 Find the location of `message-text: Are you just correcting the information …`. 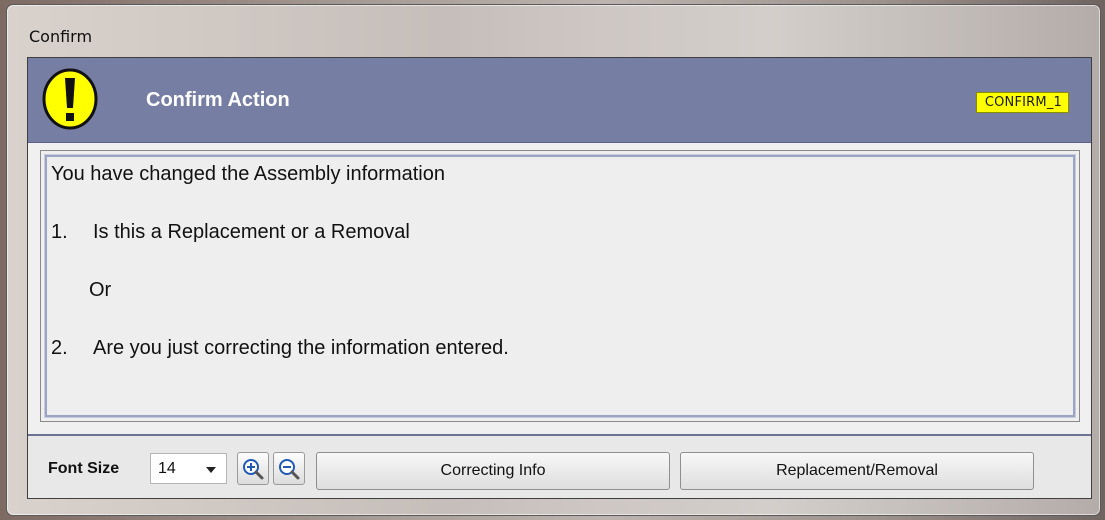

message-text: Are you just correcting the information … is located at coordinates (301, 348).